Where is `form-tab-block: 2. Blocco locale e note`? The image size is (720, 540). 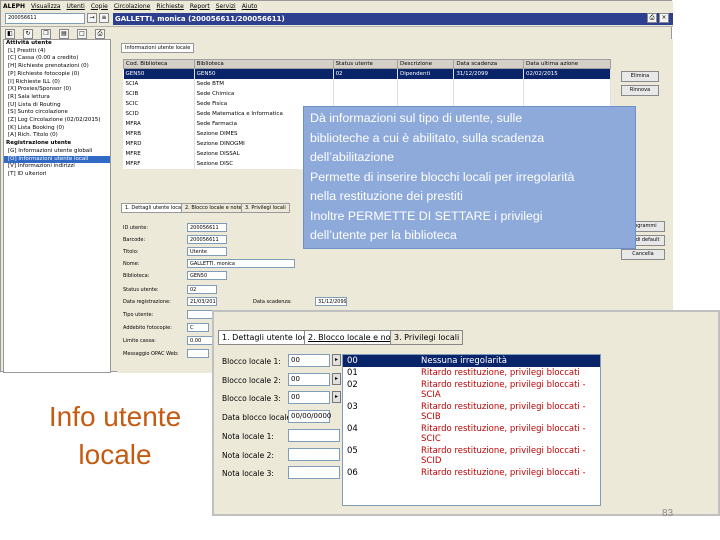
form-tab-block: 2. Blocco locale e note is located at coordinates (213, 208).